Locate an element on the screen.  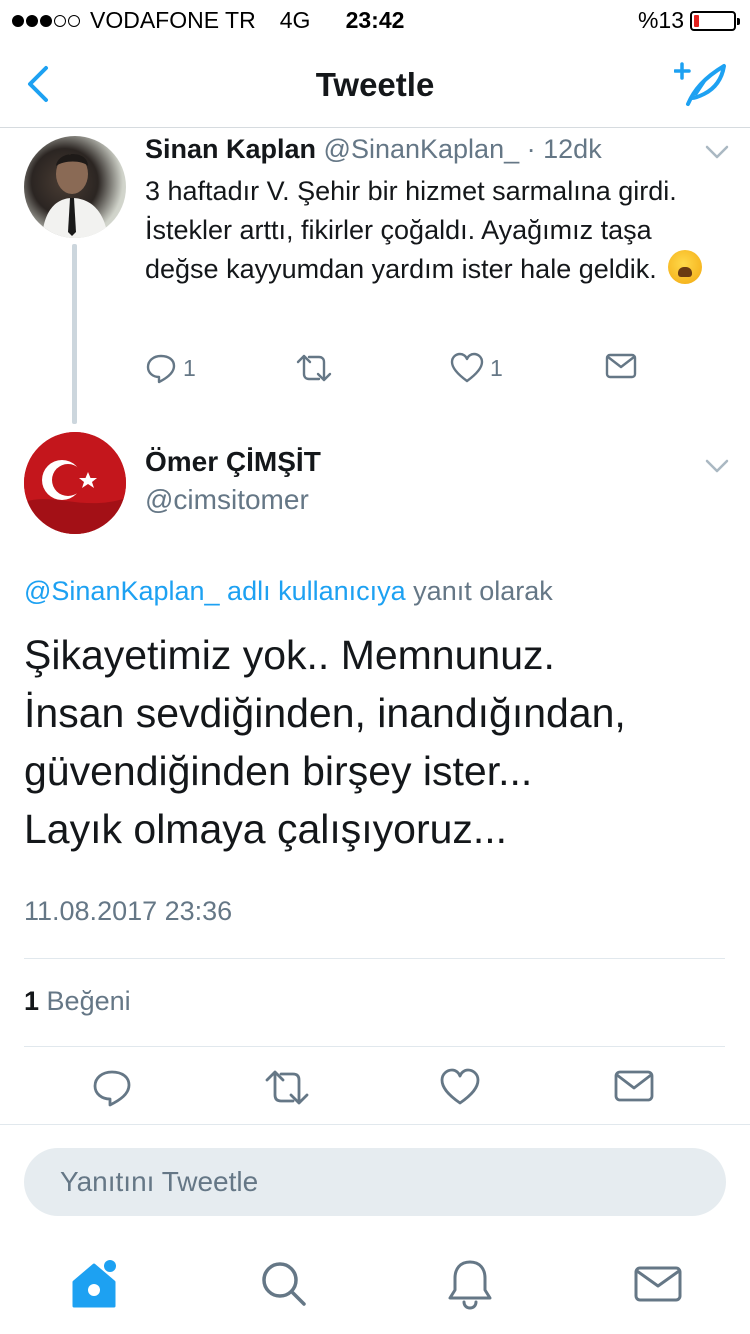
replying-to-link: @SinanKaplan_ adlı kullanıcıya is located at coordinates (215, 591).